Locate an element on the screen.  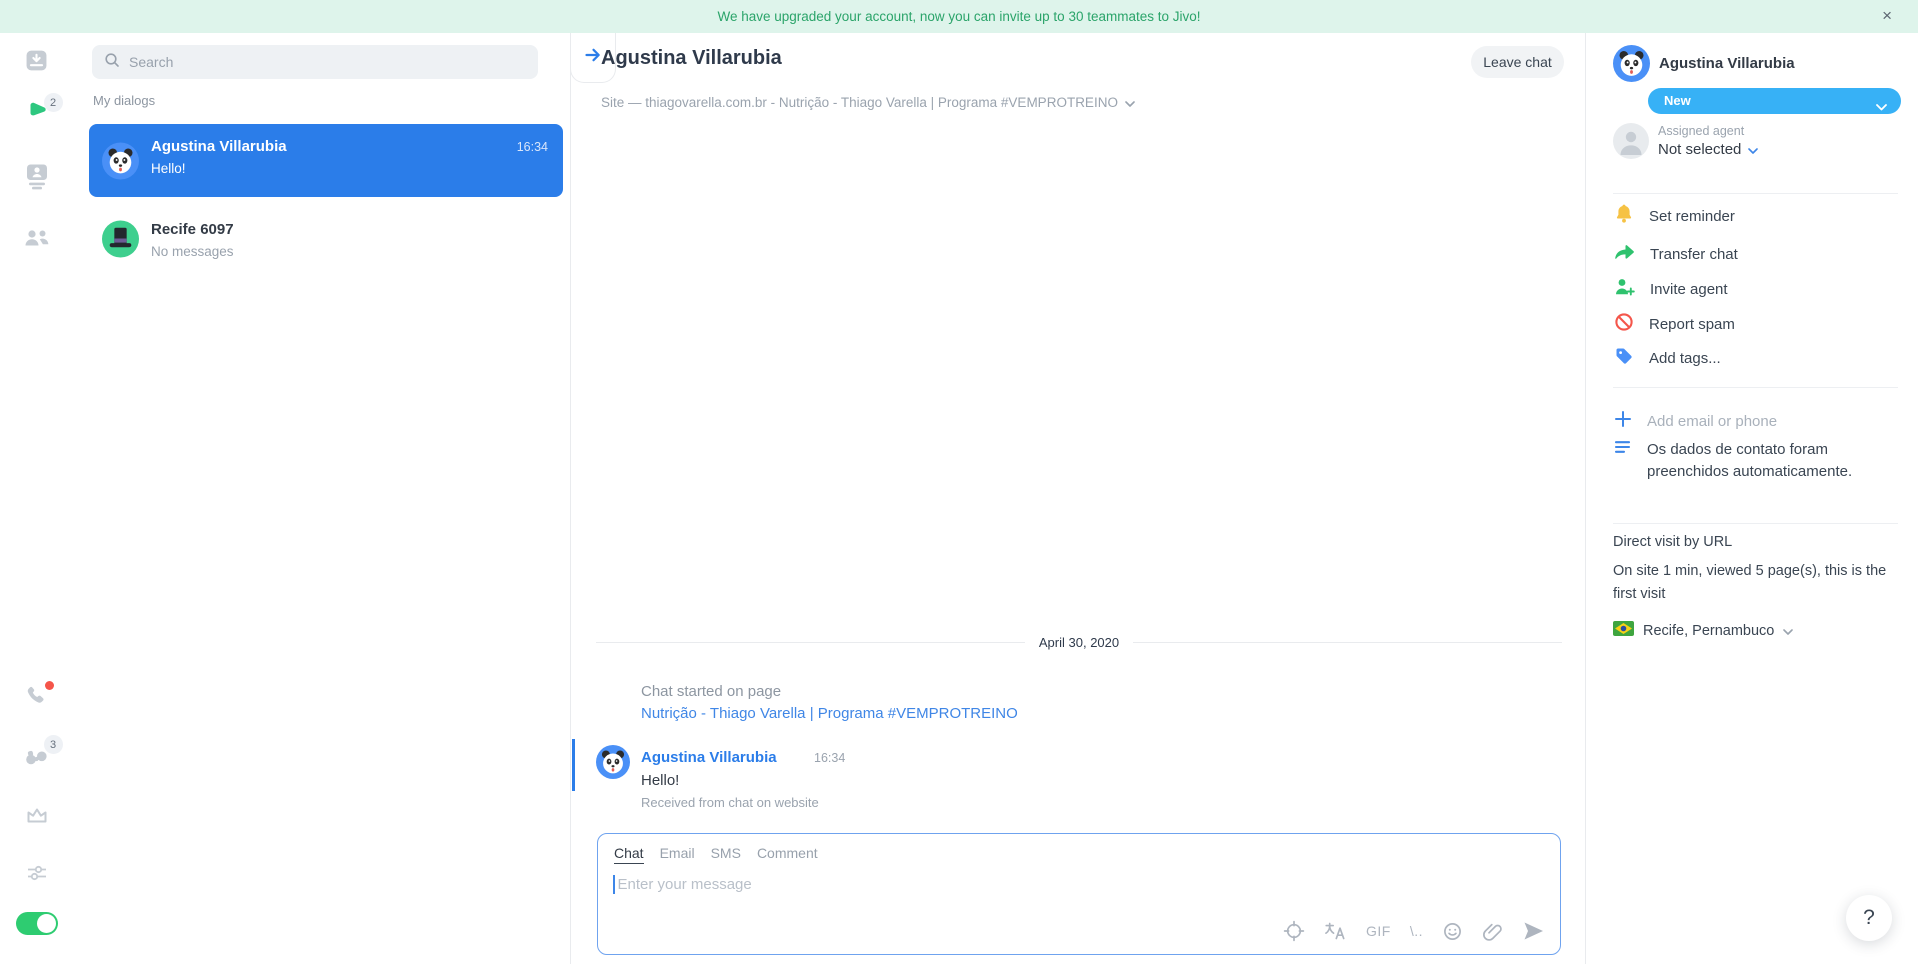
tab-chat: Chat is located at coordinates (629, 854).